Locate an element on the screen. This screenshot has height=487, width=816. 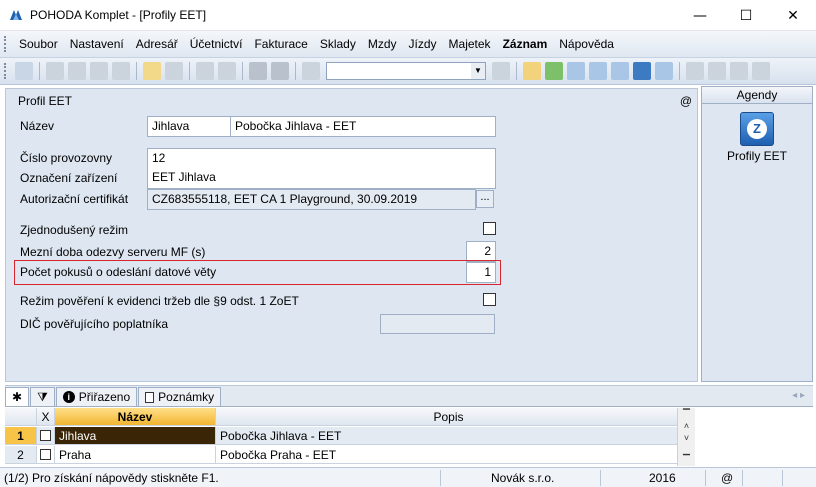
new-record-icon is located at coordinates (152, 71).